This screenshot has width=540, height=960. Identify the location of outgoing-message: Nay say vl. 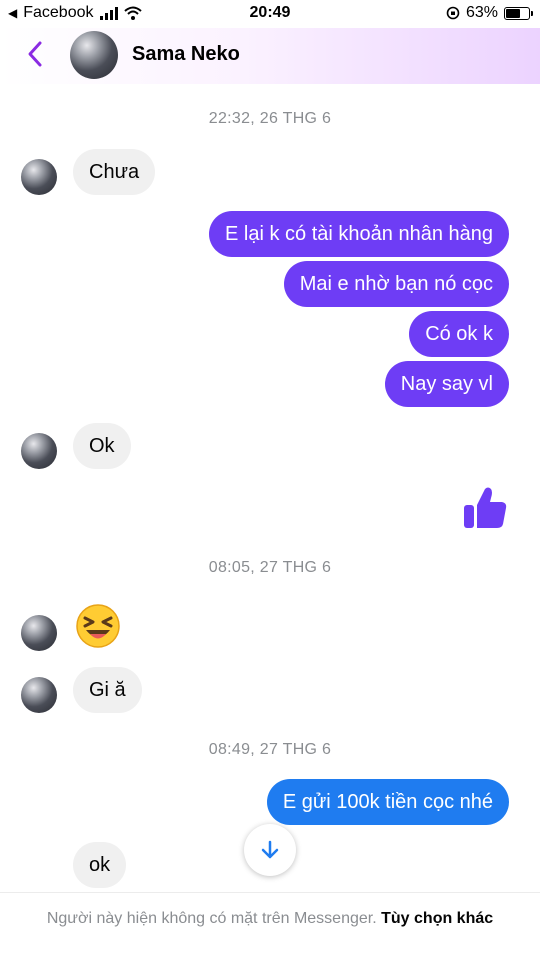
(446, 384).